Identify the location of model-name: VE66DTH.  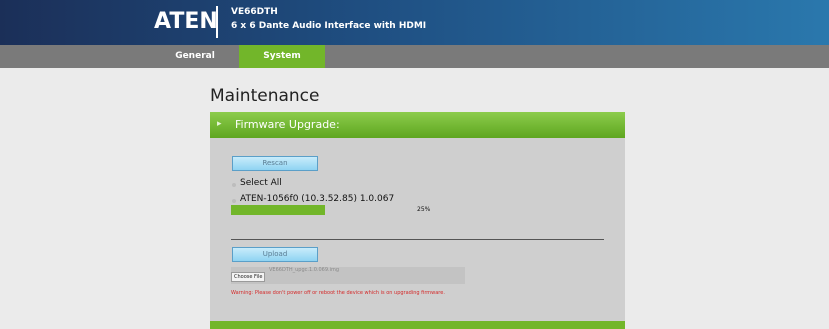
(254, 12).